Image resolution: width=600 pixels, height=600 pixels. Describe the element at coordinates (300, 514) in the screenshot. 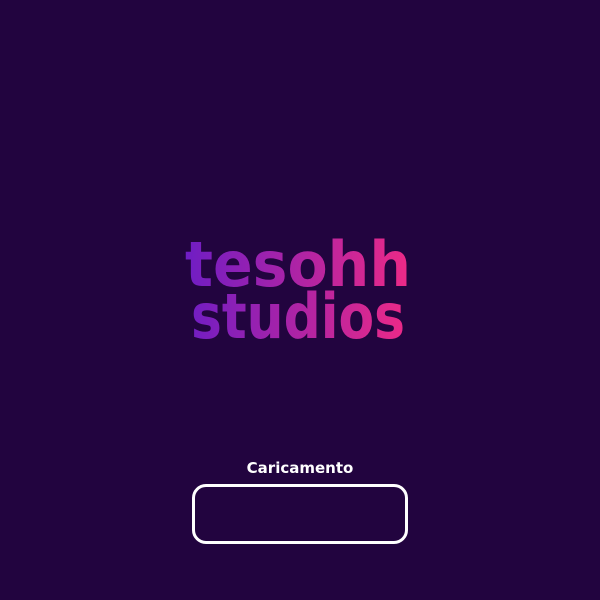

I see `loading-progress-bar` at that location.